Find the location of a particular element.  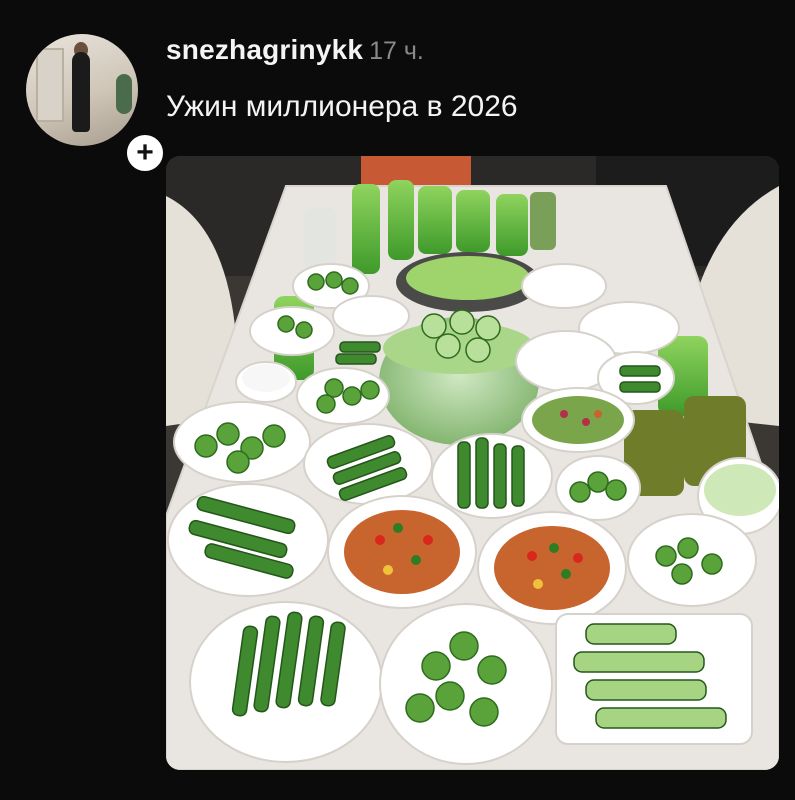

plus-icon: + is located at coordinates (145, 152).